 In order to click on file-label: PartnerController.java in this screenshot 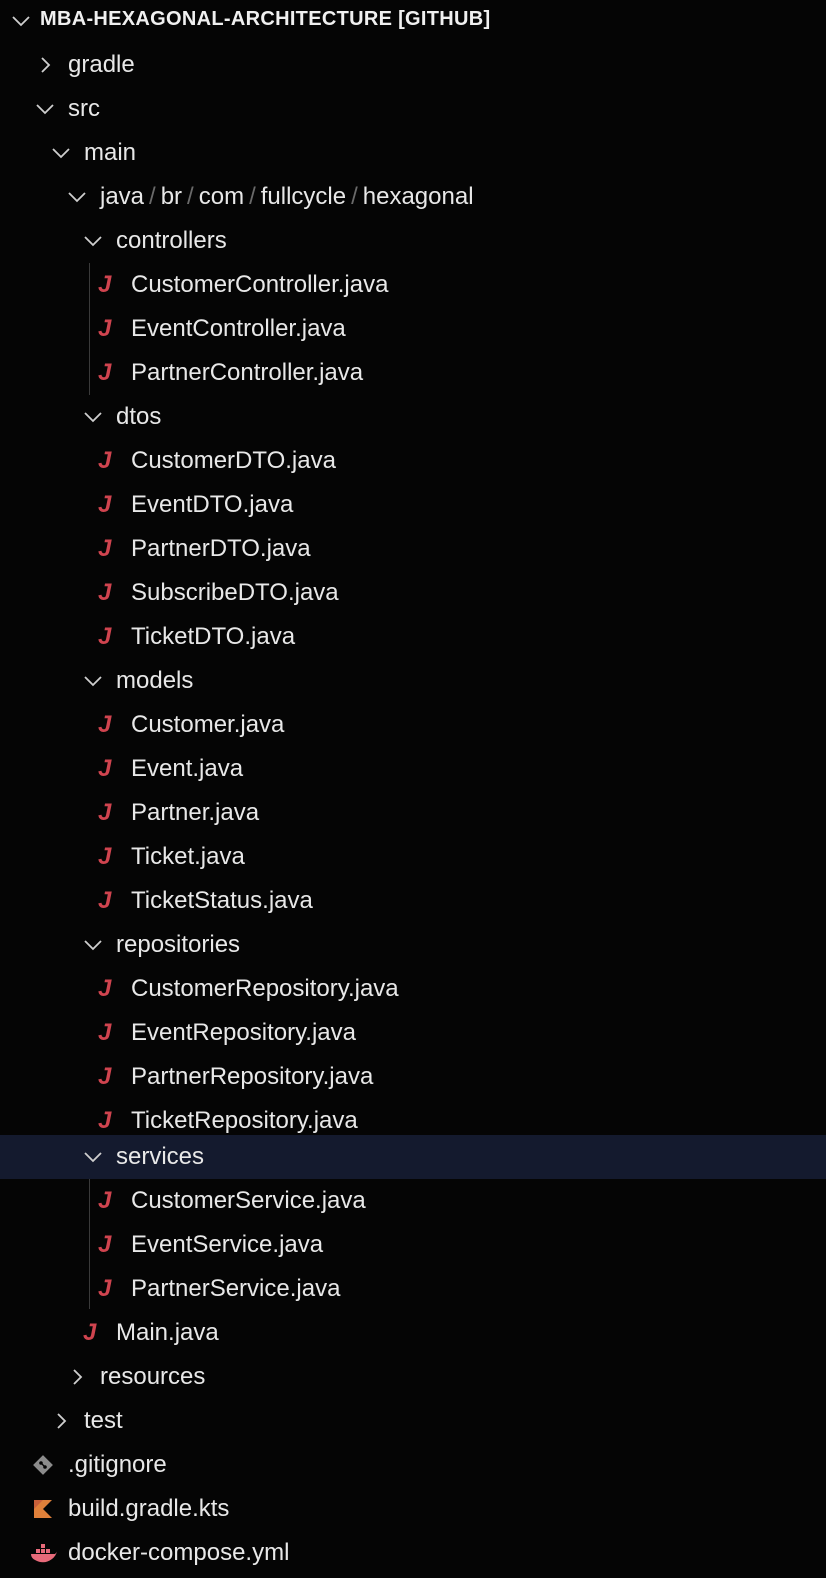, I will do `click(247, 372)`.